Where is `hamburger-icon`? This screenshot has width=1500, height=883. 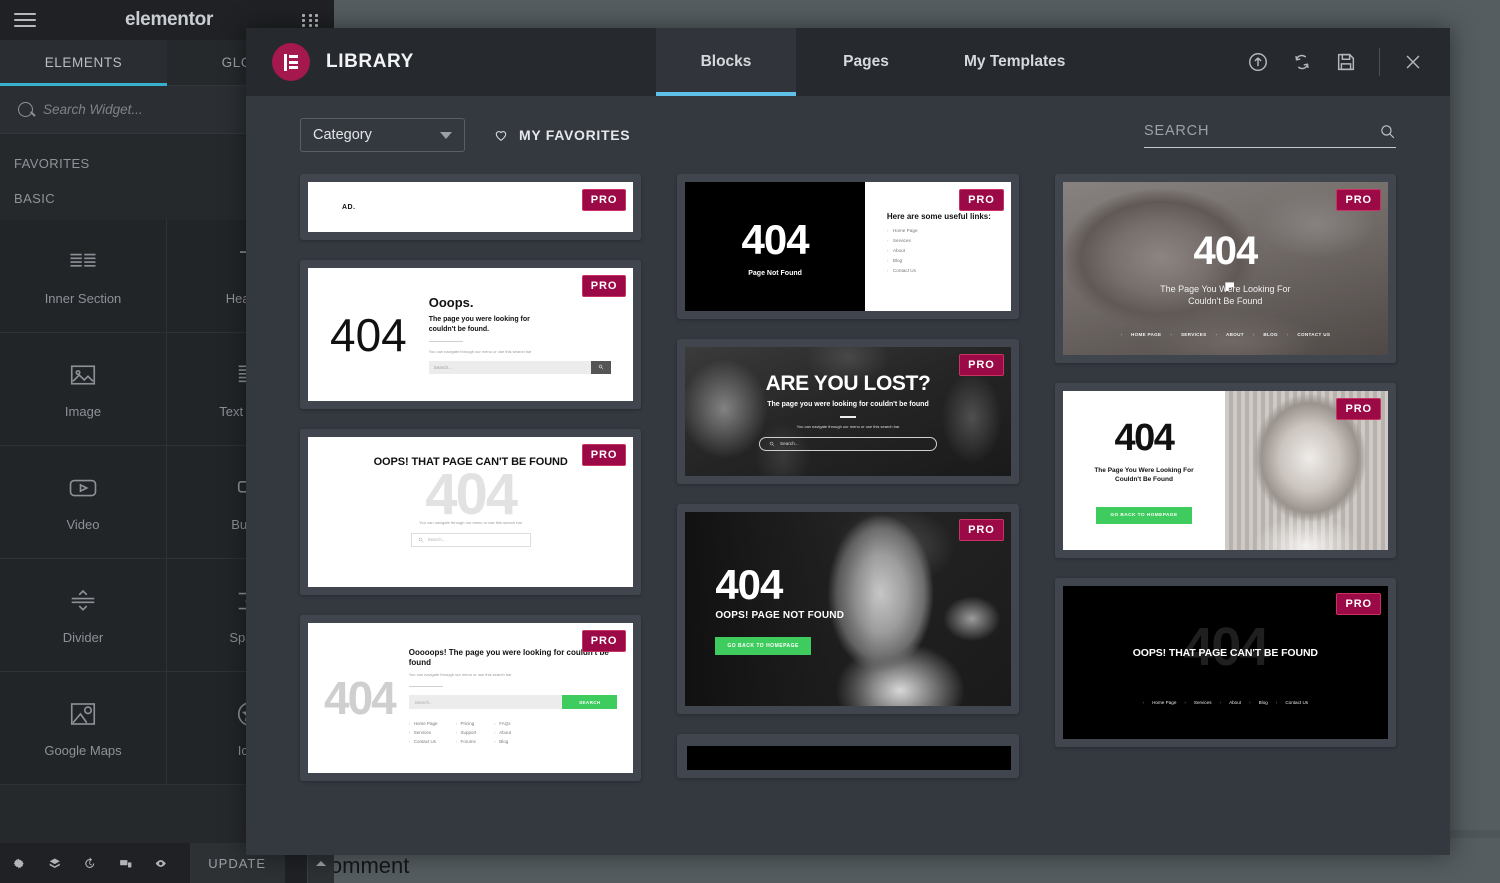
hamburger-icon is located at coordinates (25, 20).